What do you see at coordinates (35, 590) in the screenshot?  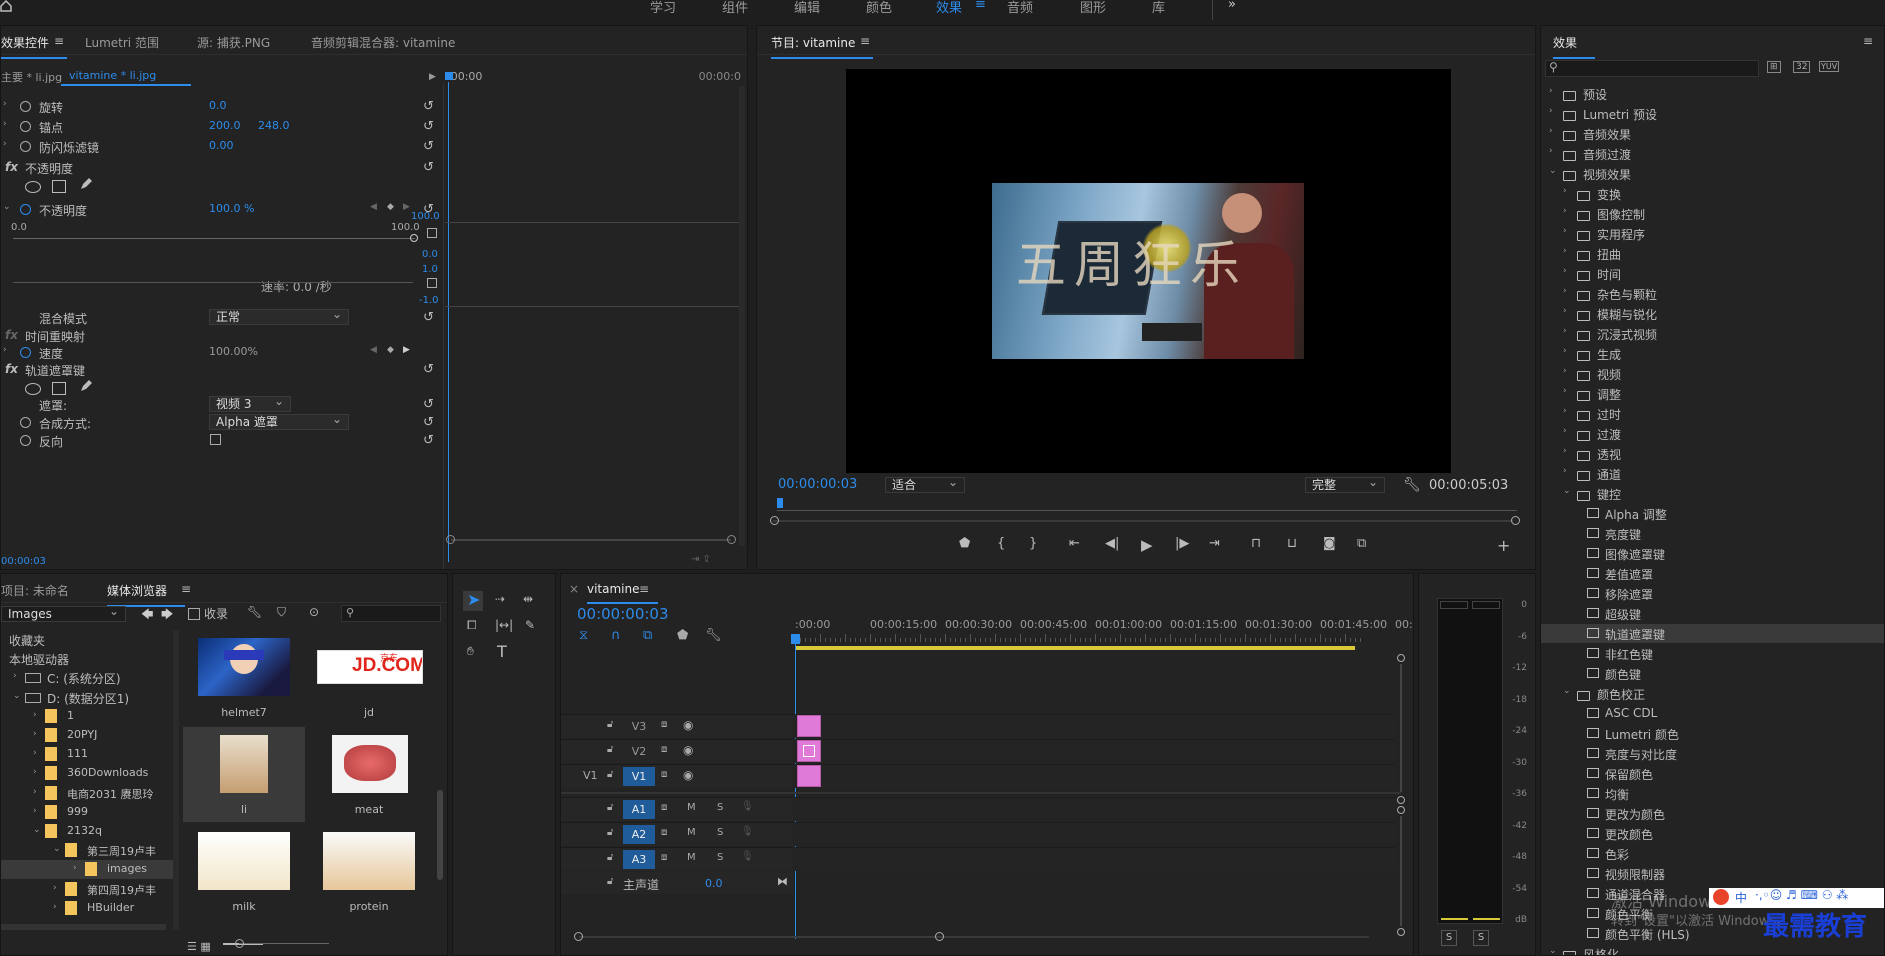 I see `tab-project: 项目: 未命名` at bounding box center [35, 590].